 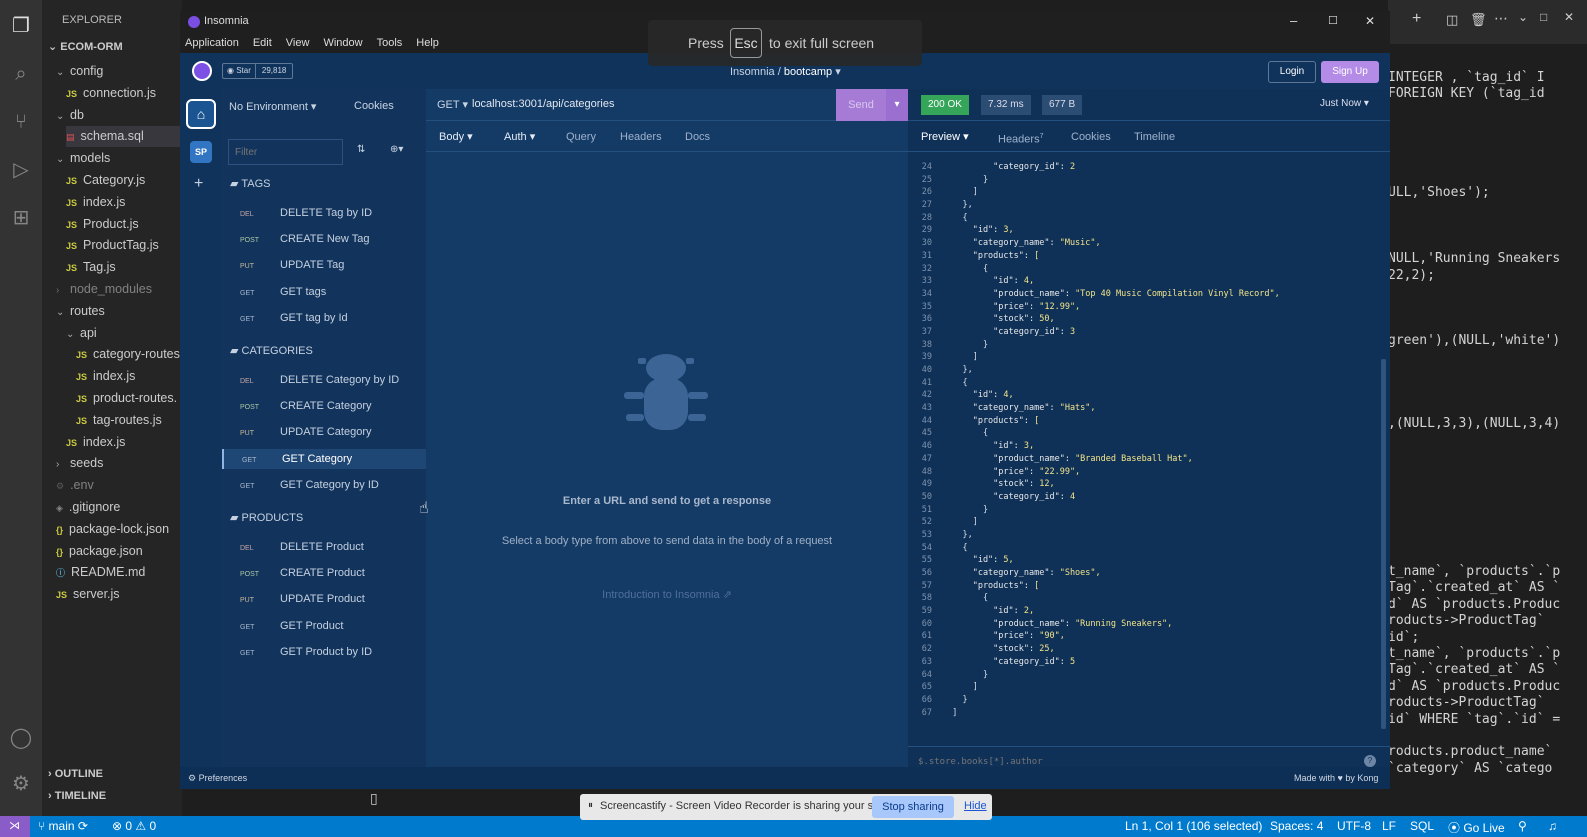 I want to click on extensions-icon: ⊞, so click(x=21, y=218).